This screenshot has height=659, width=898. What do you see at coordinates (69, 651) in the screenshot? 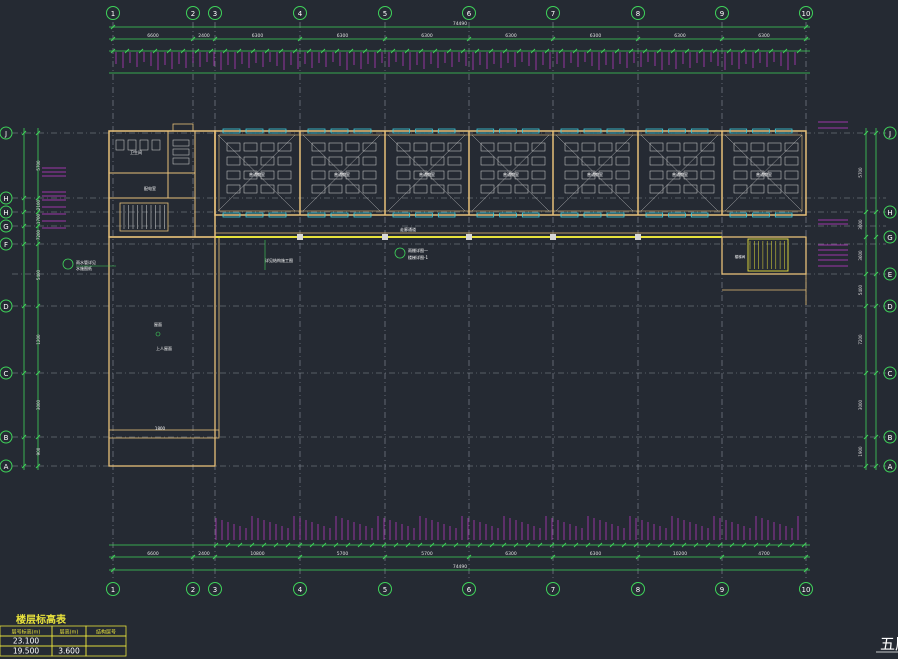
I see `table-value-cell: 3.600` at bounding box center [69, 651].